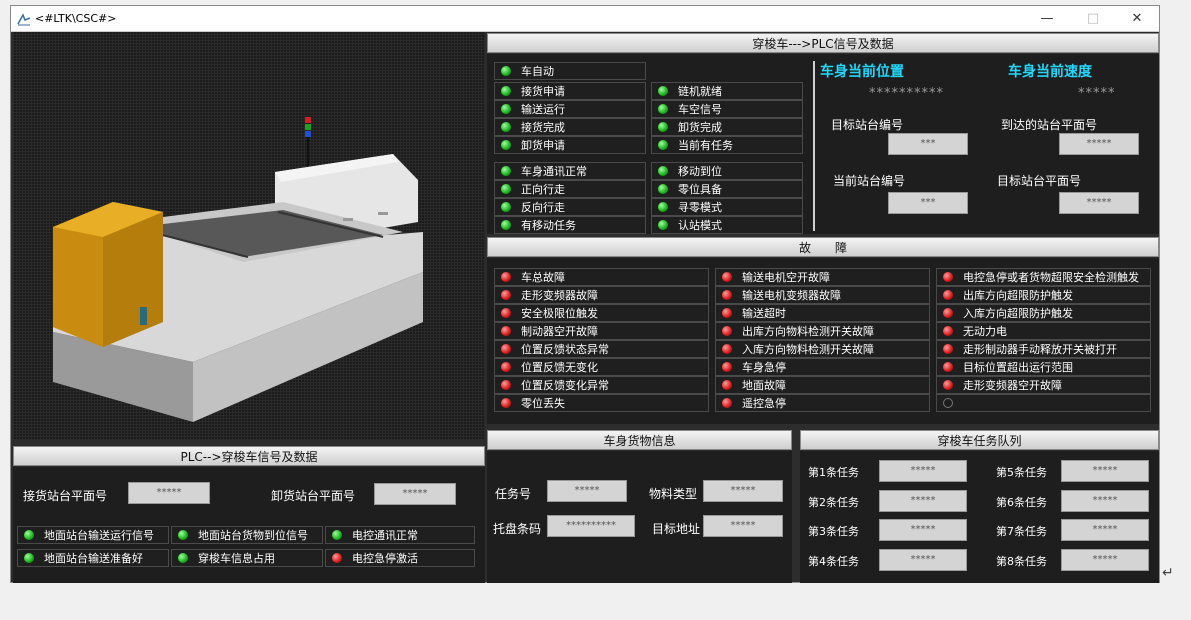 The image size is (1191, 620). I want to click on maximize-button: □, so click(1093, 19).